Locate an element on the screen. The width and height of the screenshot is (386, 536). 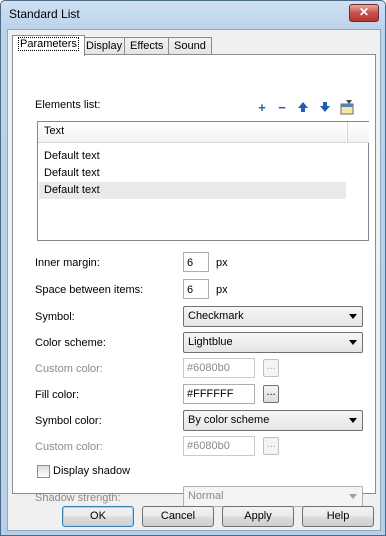
space-between-input: 6 is located at coordinates (196, 289).